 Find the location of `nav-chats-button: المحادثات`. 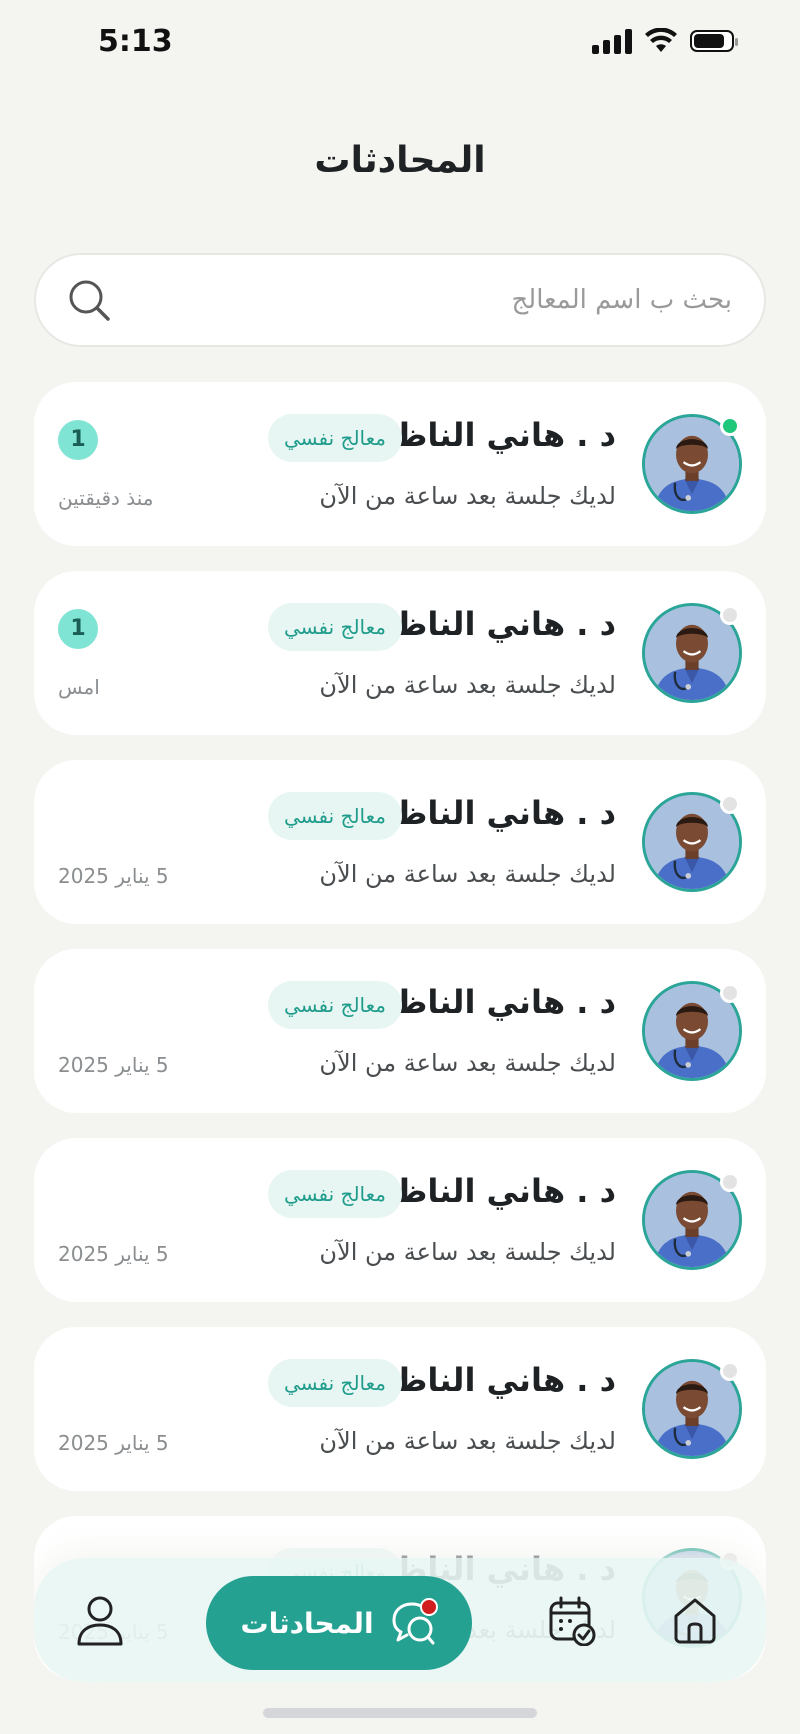

nav-chats-button: المحادثات is located at coordinates (339, 1623).